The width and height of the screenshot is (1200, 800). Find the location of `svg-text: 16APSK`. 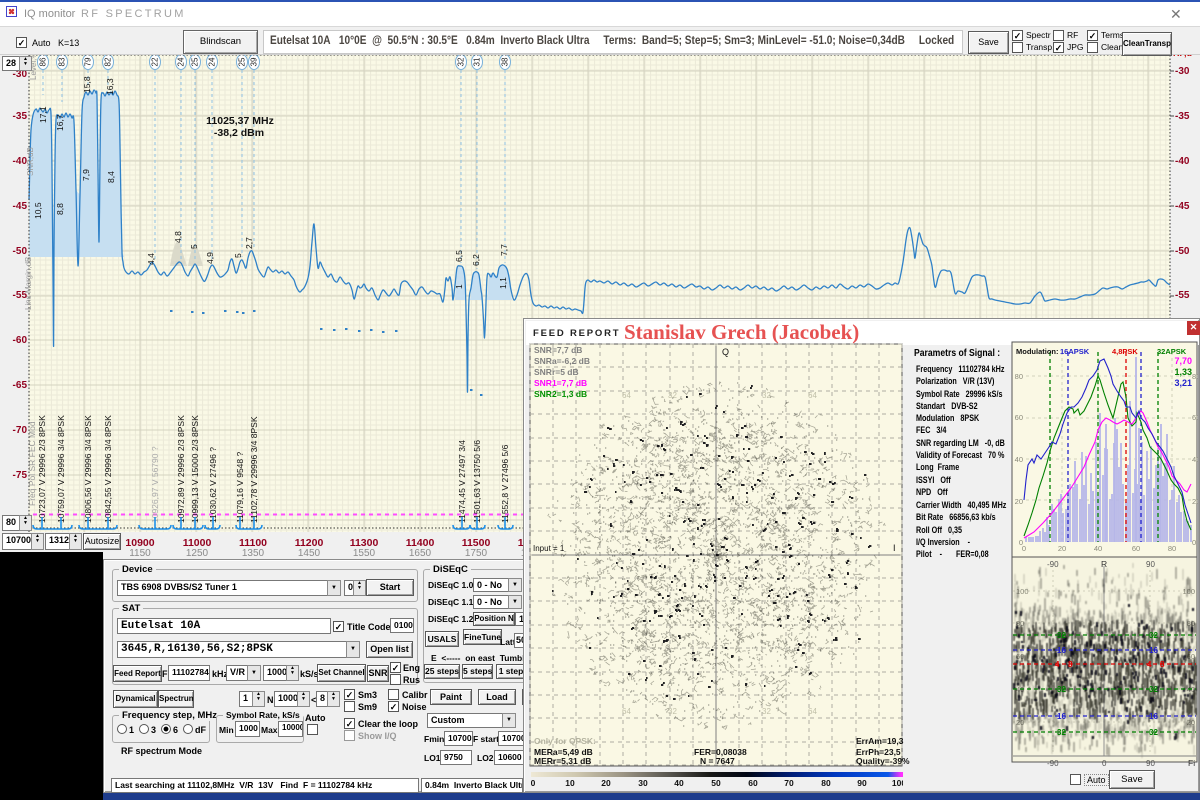

svg-text: 16APSK is located at coordinates (1075, 351).